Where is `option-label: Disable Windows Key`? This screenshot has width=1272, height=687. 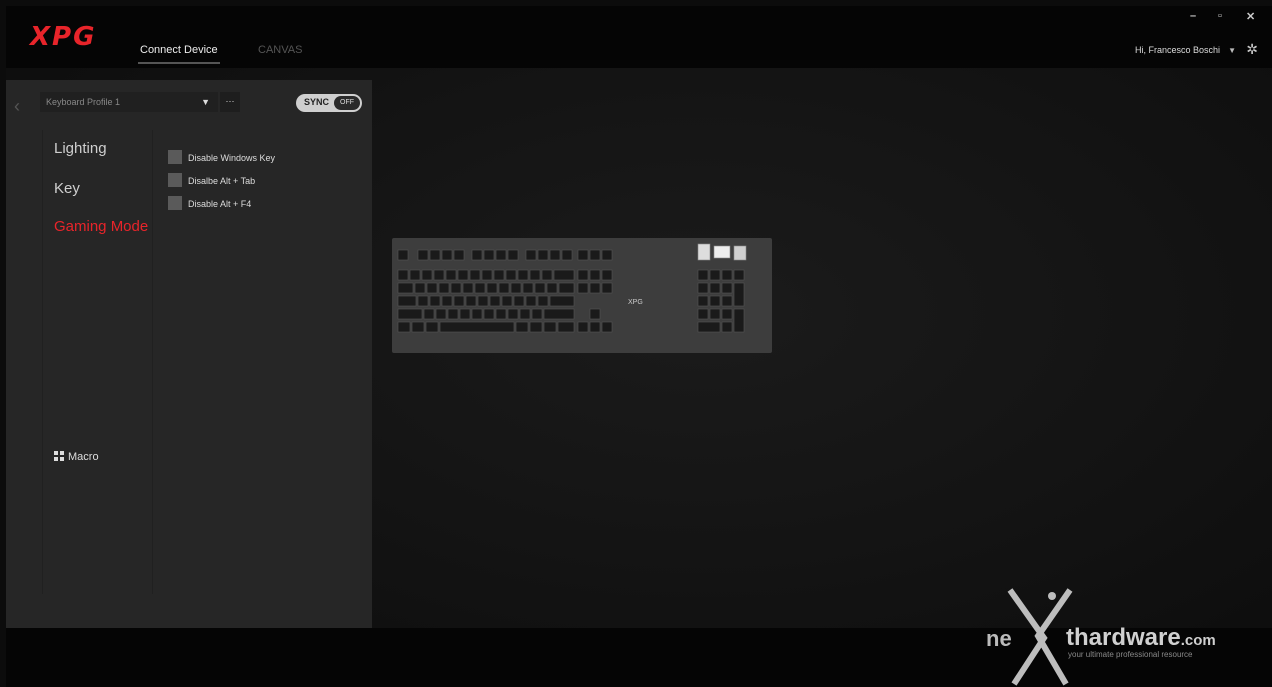 option-label: Disable Windows Key is located at coordinates (232, 158).